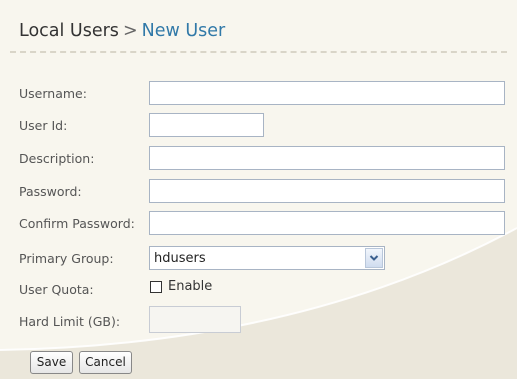  What do you see at coordinates (77, 223) in the screenshot?
I see `confirm-password-label: Confirm Password:` at bounding box center [77, 223].